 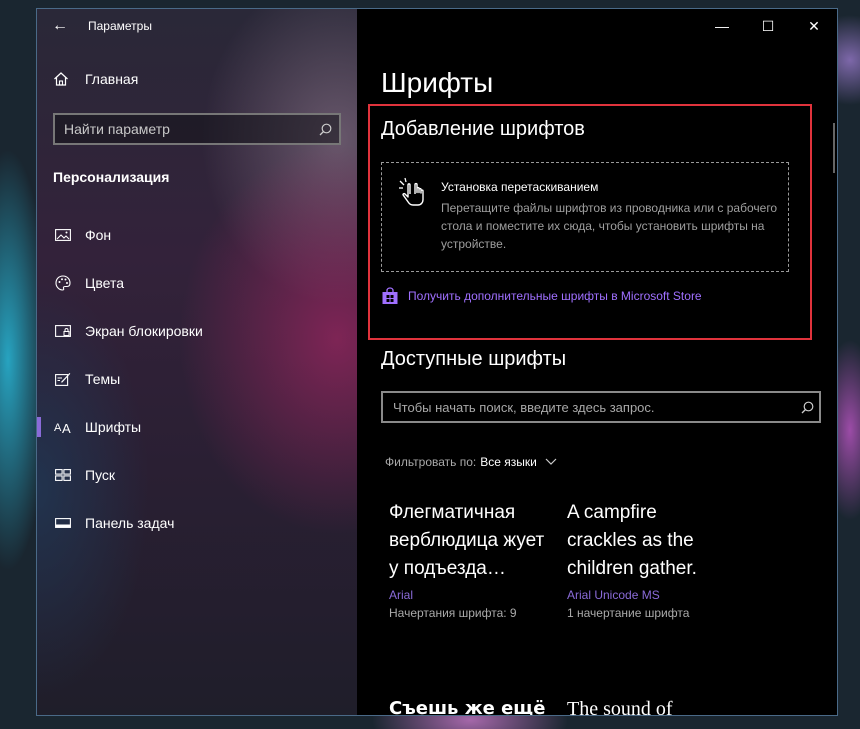 I want to click on sidebar-item-label: Пуск, so click(x=100, y=475).